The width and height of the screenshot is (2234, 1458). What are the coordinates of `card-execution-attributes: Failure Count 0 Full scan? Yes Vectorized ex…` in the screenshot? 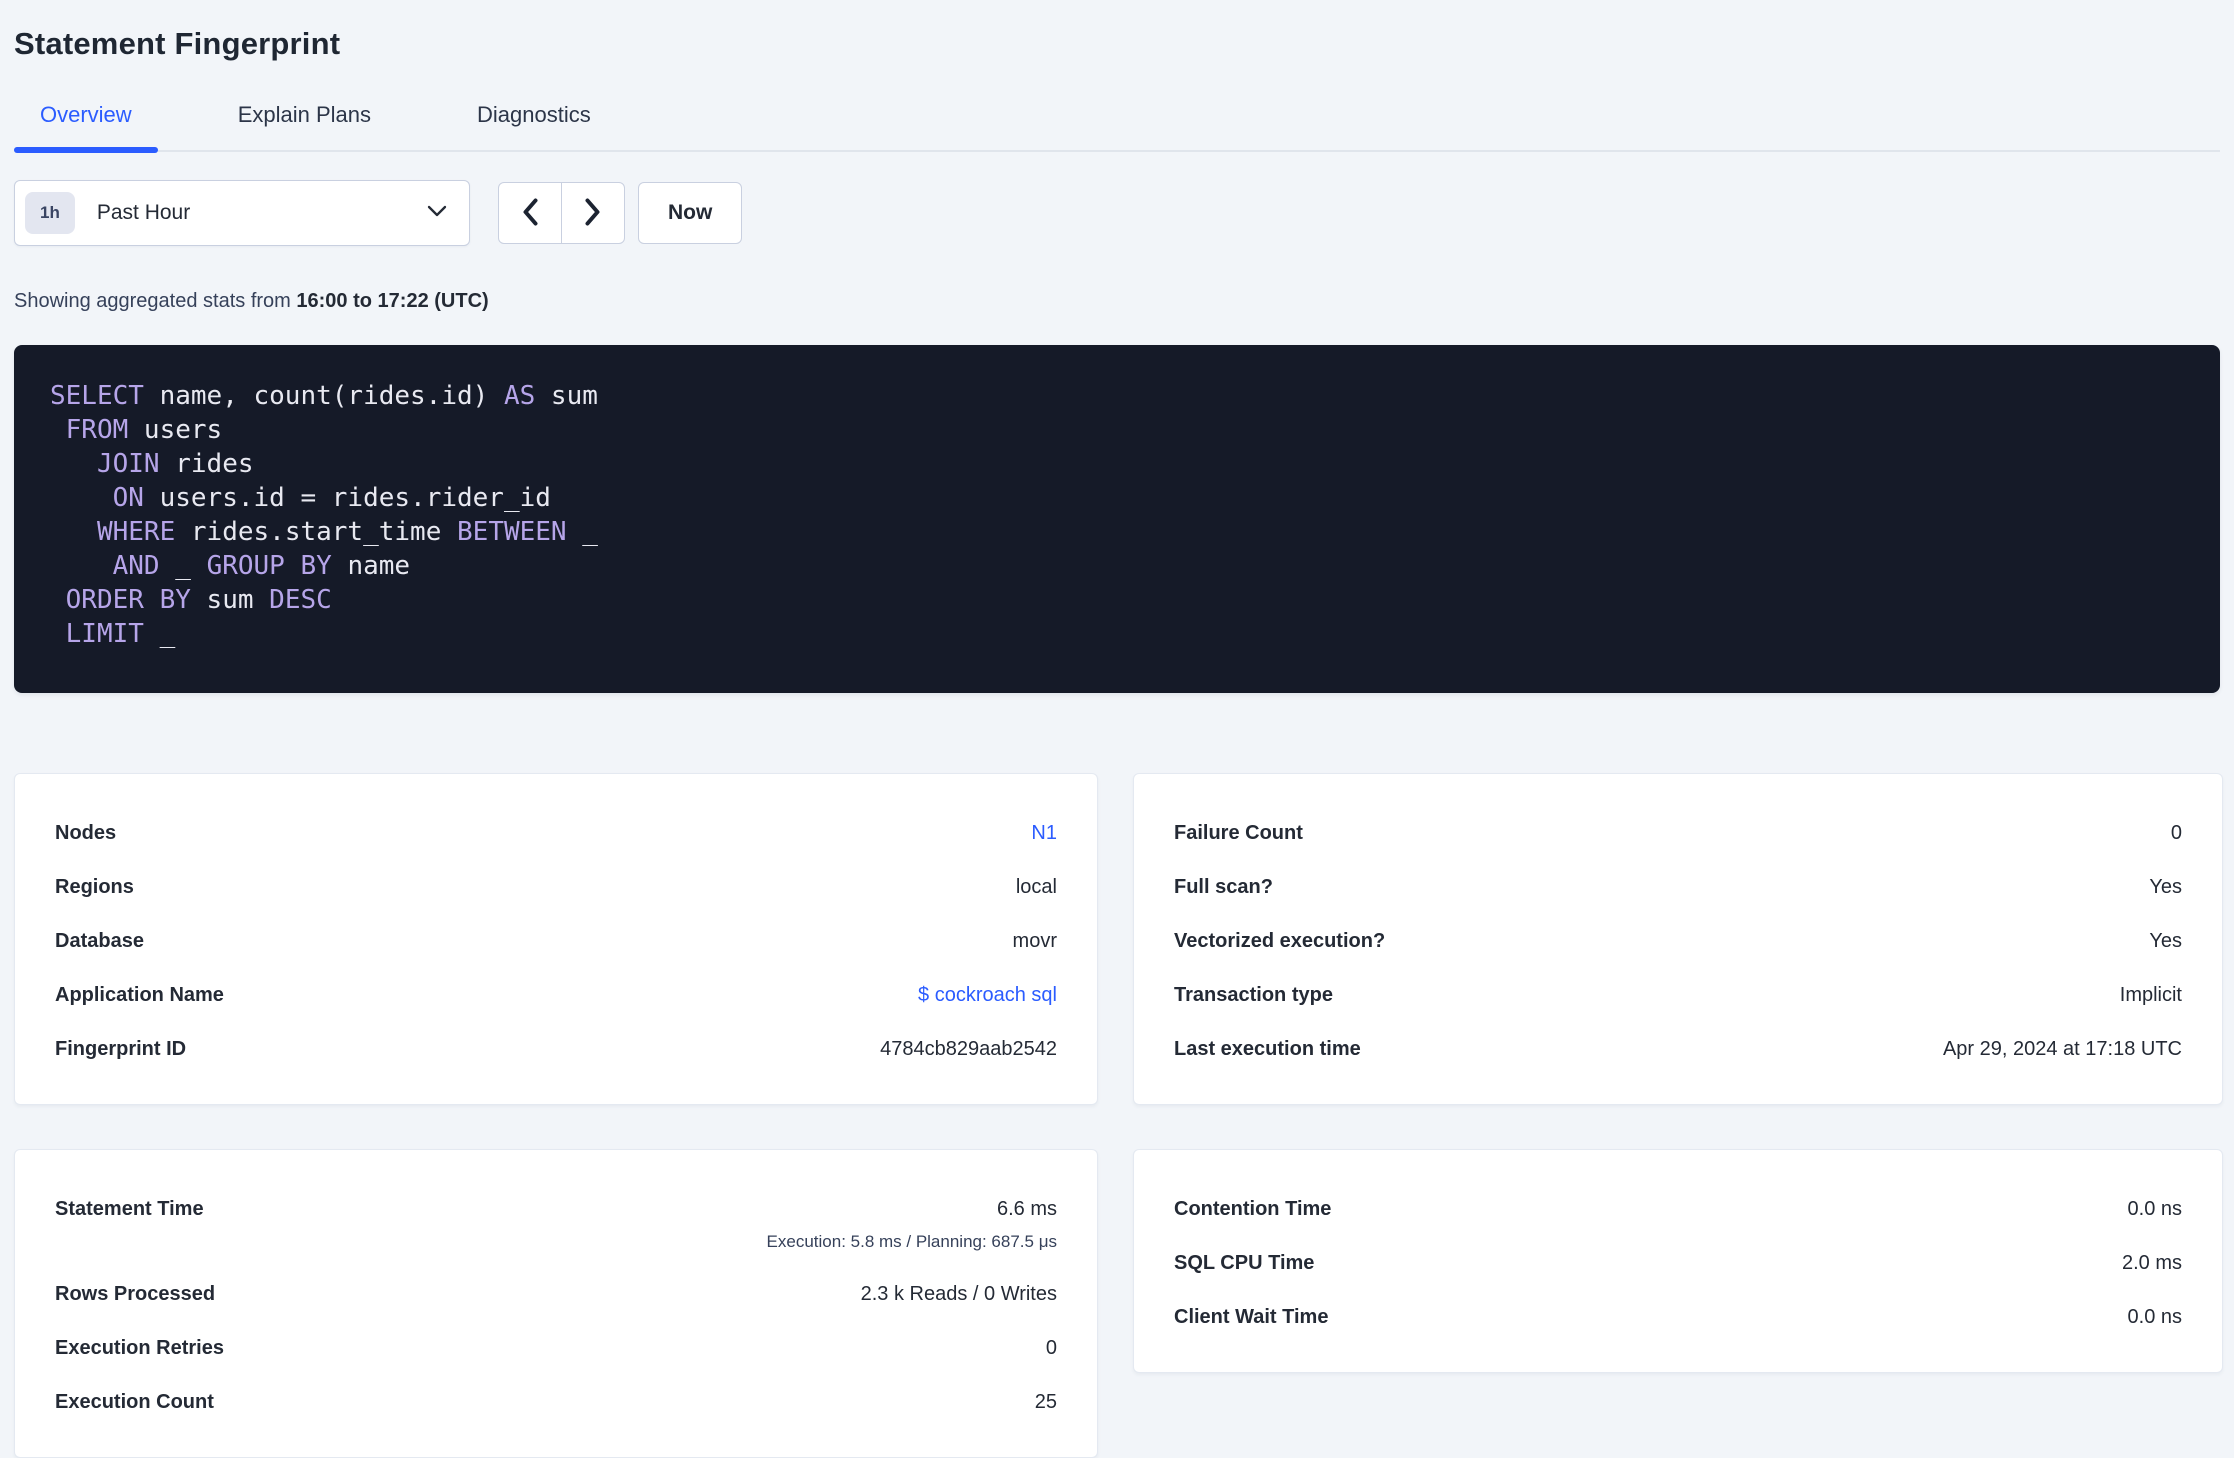 It's located at (1678, 939).